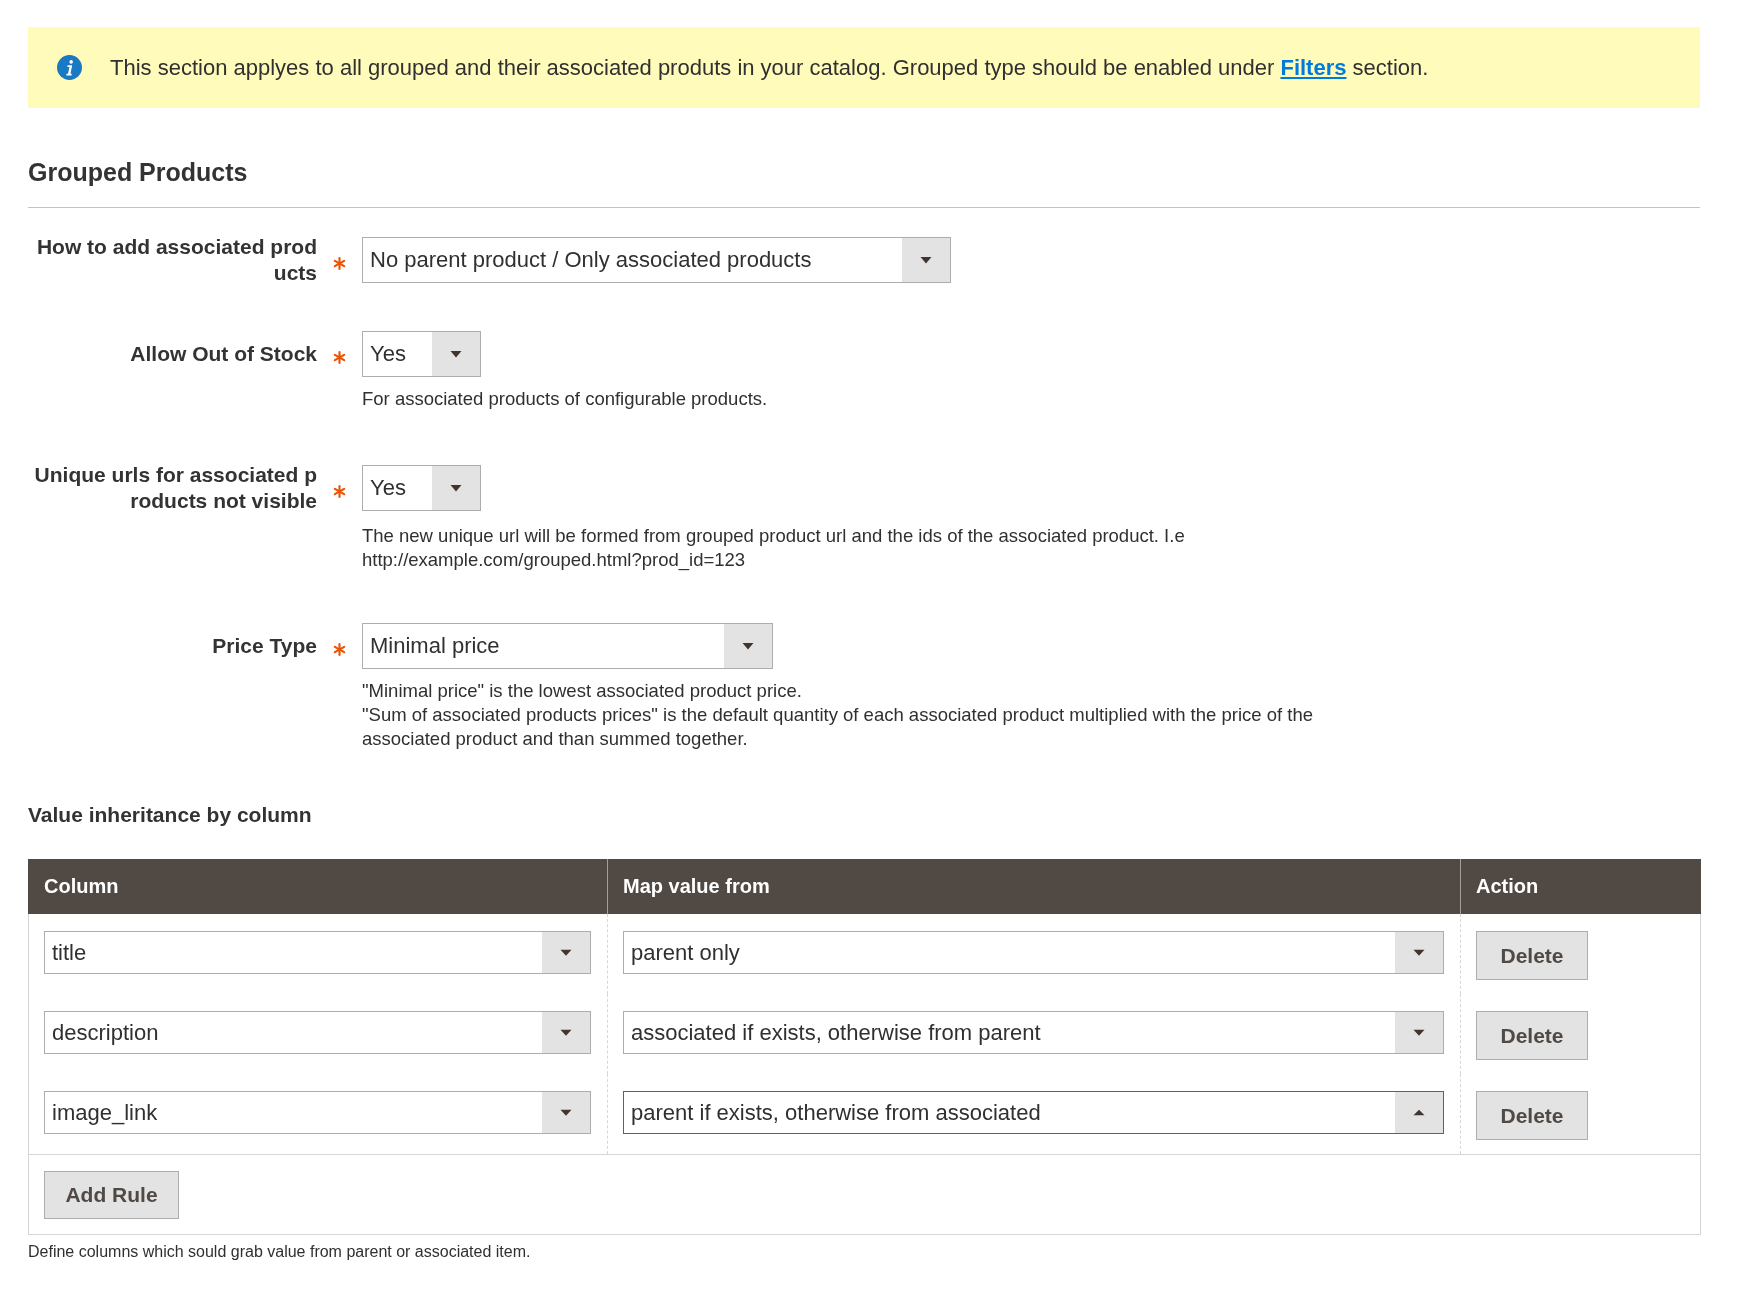 This screenshot has height=1310, width=1742. What do you see at coordinates (1580, 886) in the screenshot?
I see `column-header: Action` at bounding box center [1580, 886].